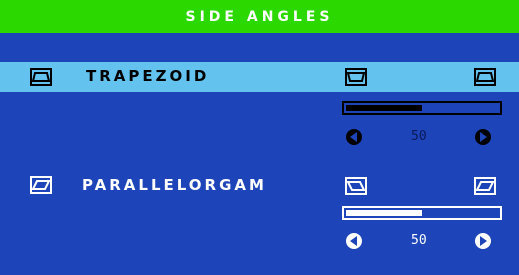 This screenshot has height=275, width=519. I want to click on trapezoid-value: 50, so click(419, 136).